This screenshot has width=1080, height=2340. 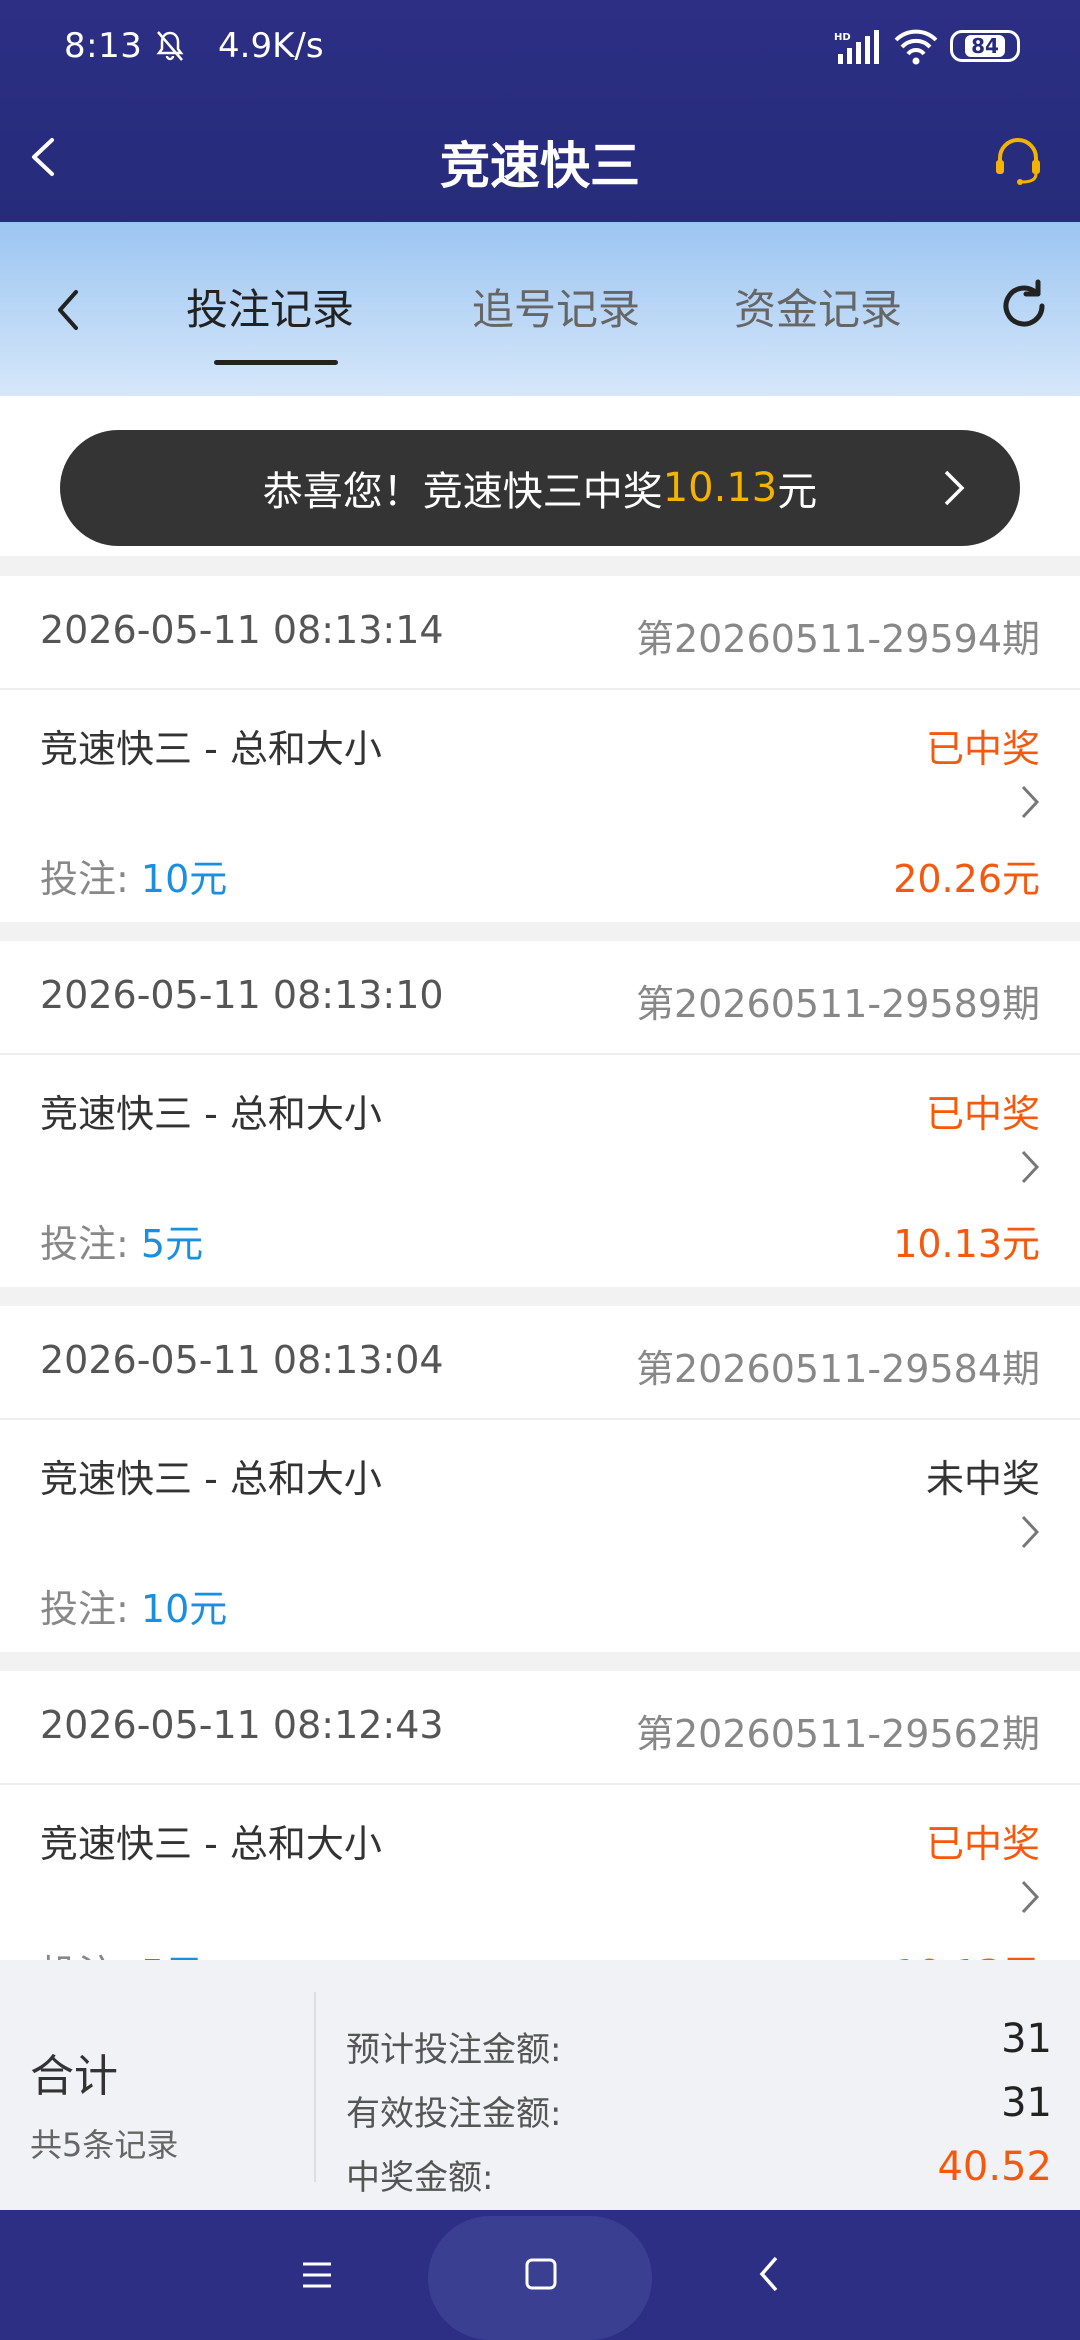 I want to click on summary-row-valid-bet: 有效投注金额: 31, so click(x=699, y=2107).